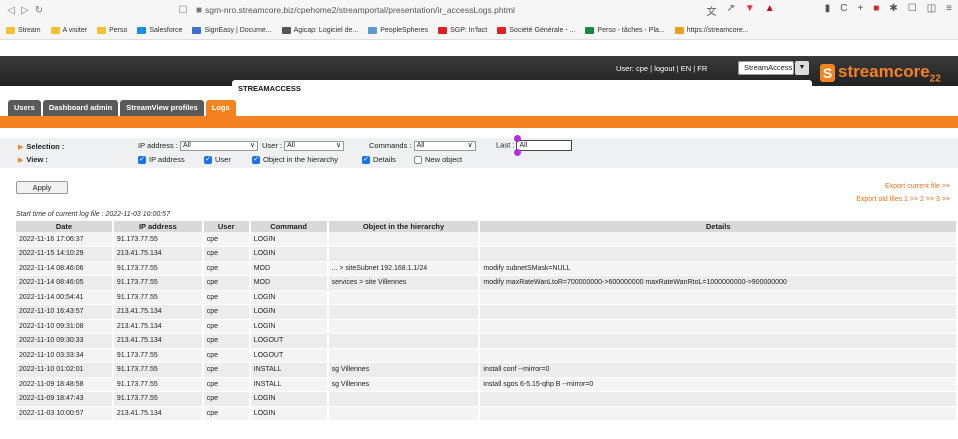 This screenshot has height=439, width=958. I want to click on shield-icon: ▼, so click(750, 10).